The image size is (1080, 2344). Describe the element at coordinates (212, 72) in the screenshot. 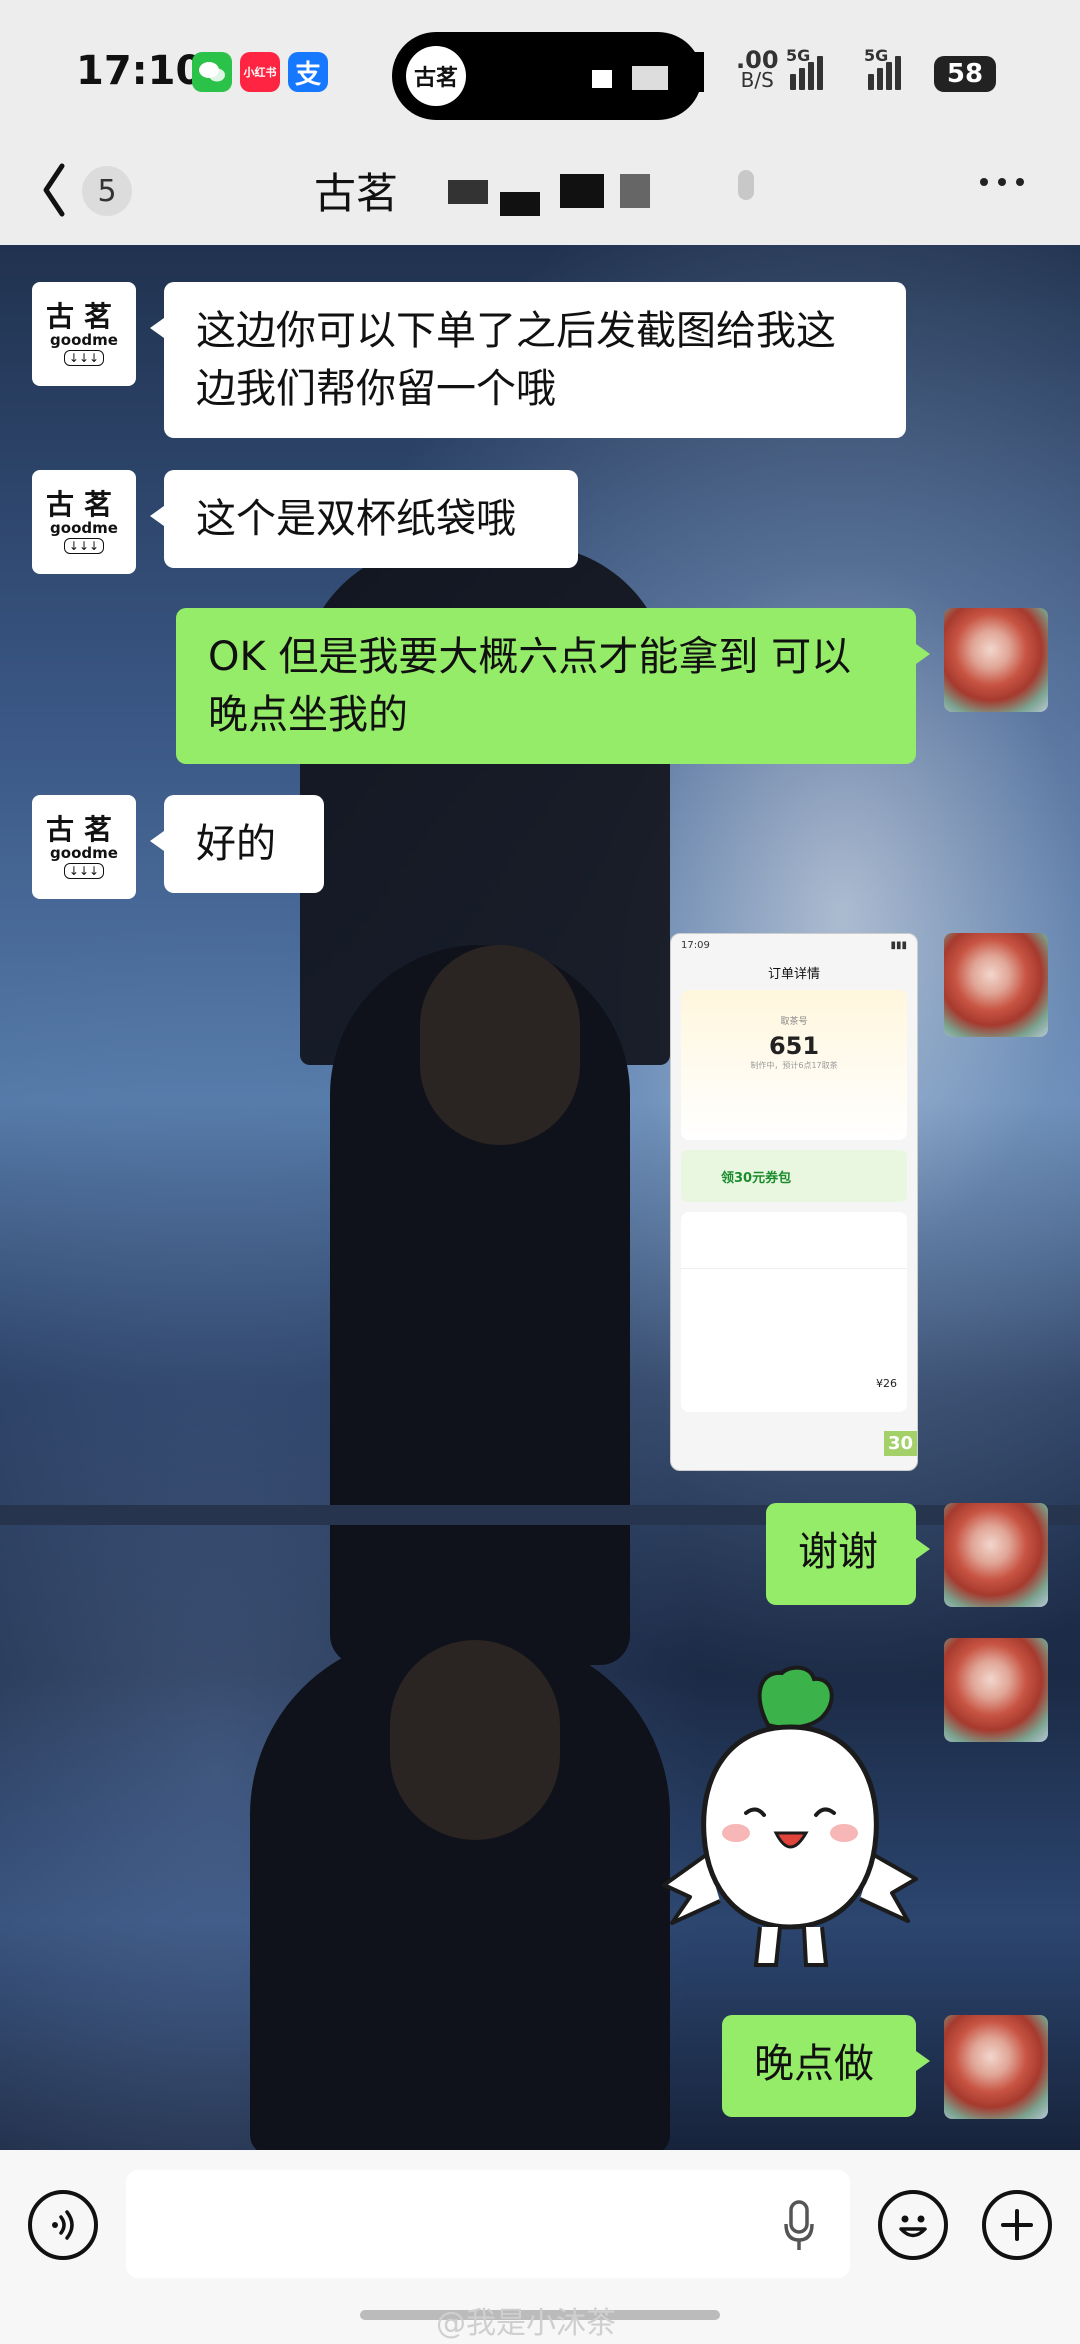

I see `wechat-icon` at that location.